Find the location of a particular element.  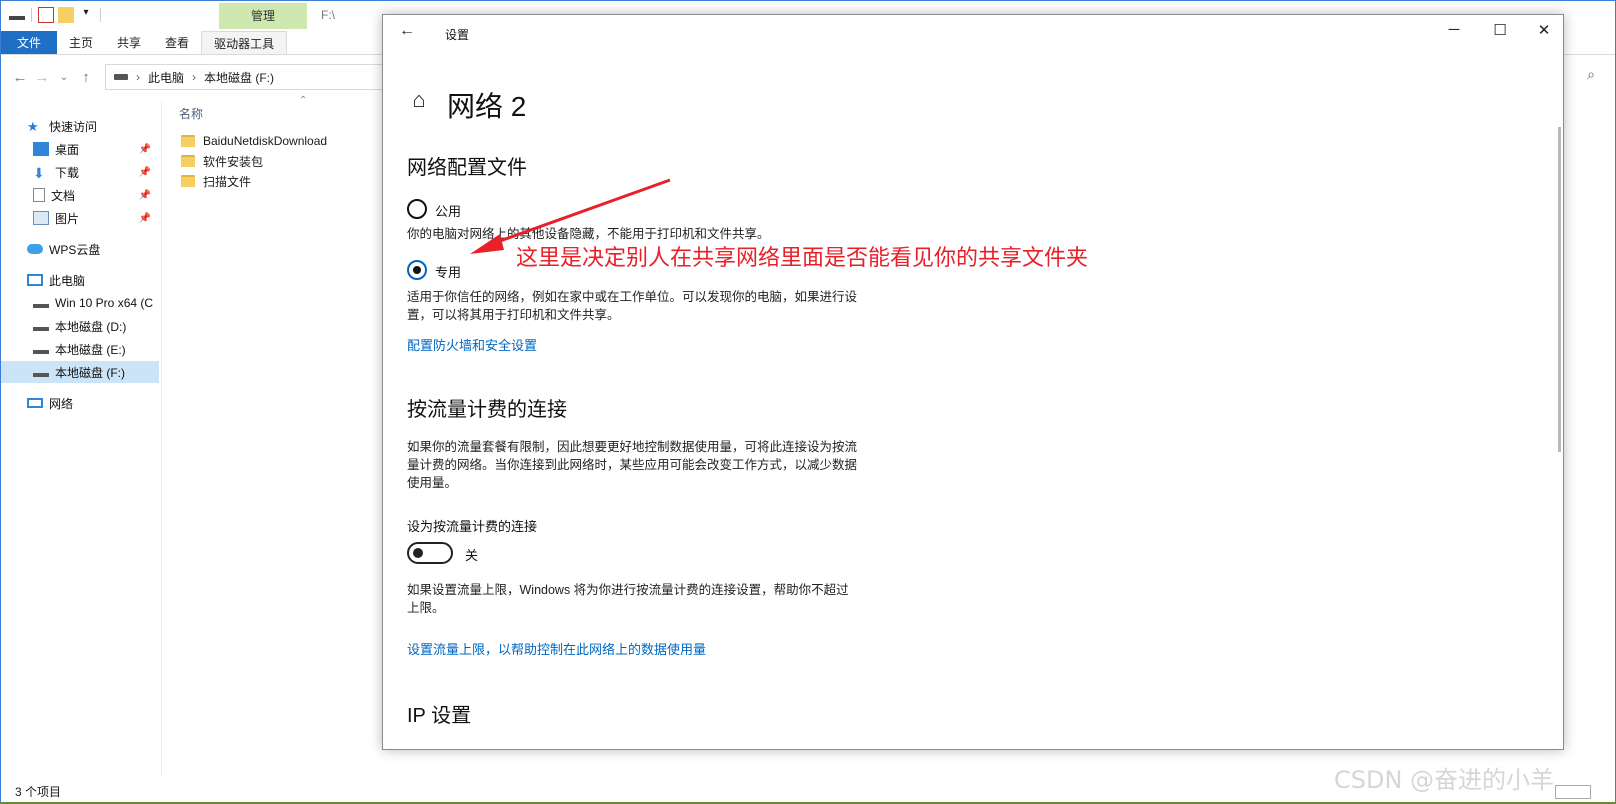

list-item: BaiduNetdiskDownload is located at coordinates (254, 141).